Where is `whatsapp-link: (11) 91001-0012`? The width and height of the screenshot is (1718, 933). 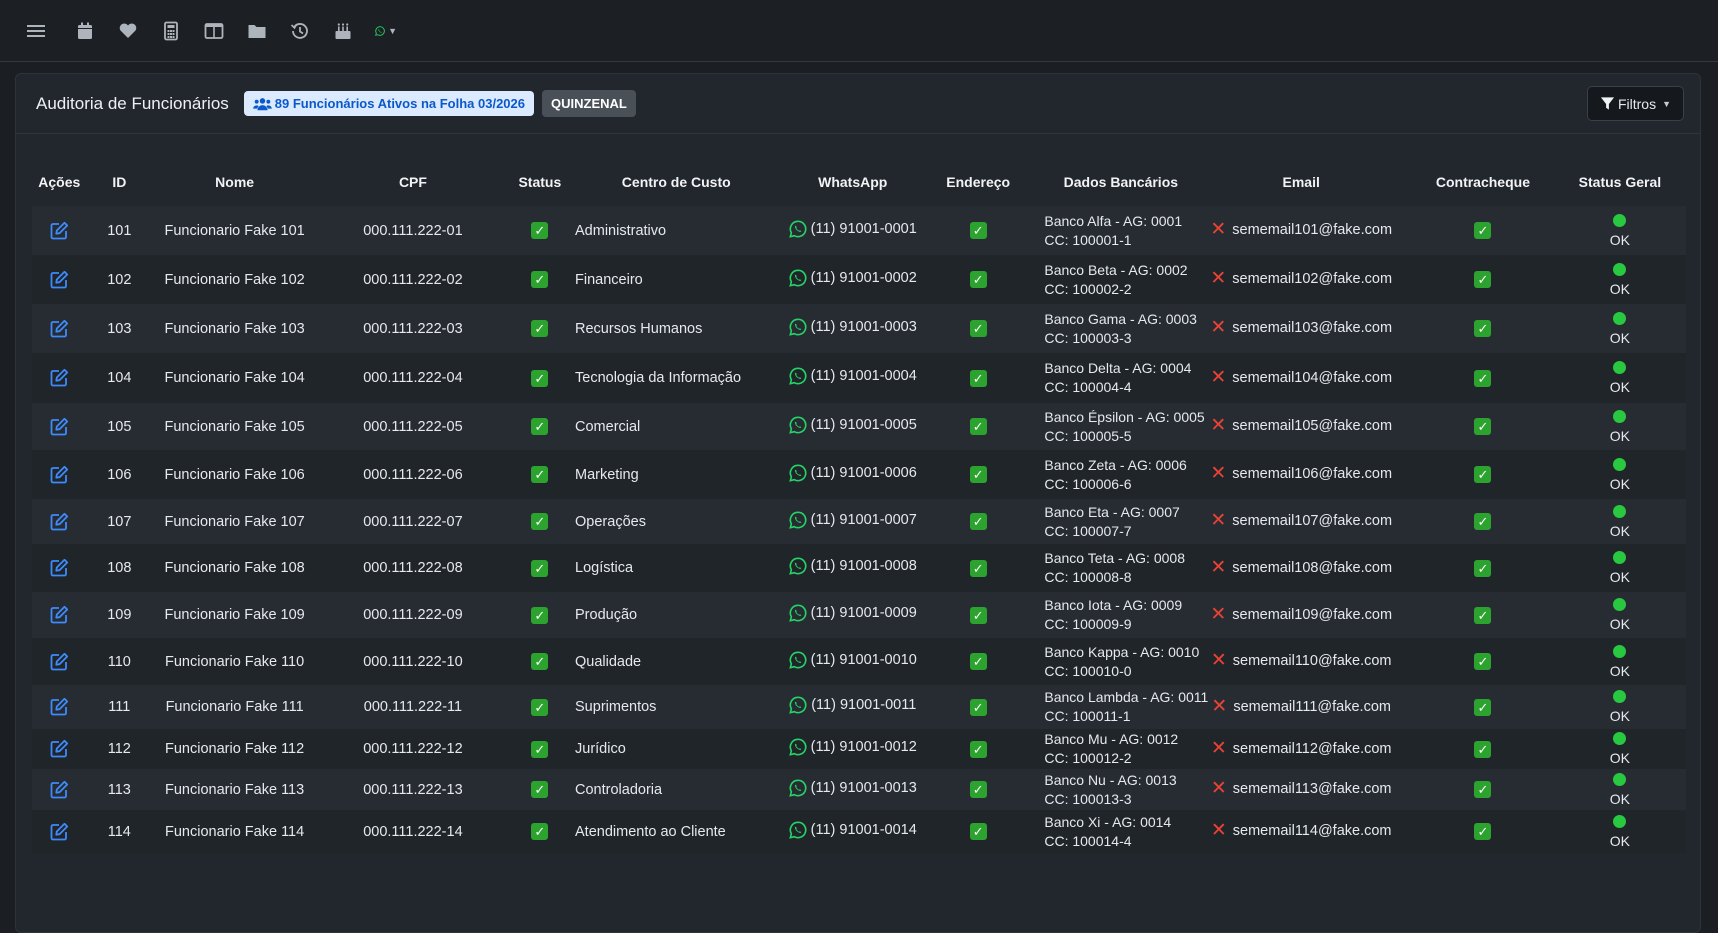 whatsapp-link: (11) 91001-0012 is located at coordinates (852, 747).